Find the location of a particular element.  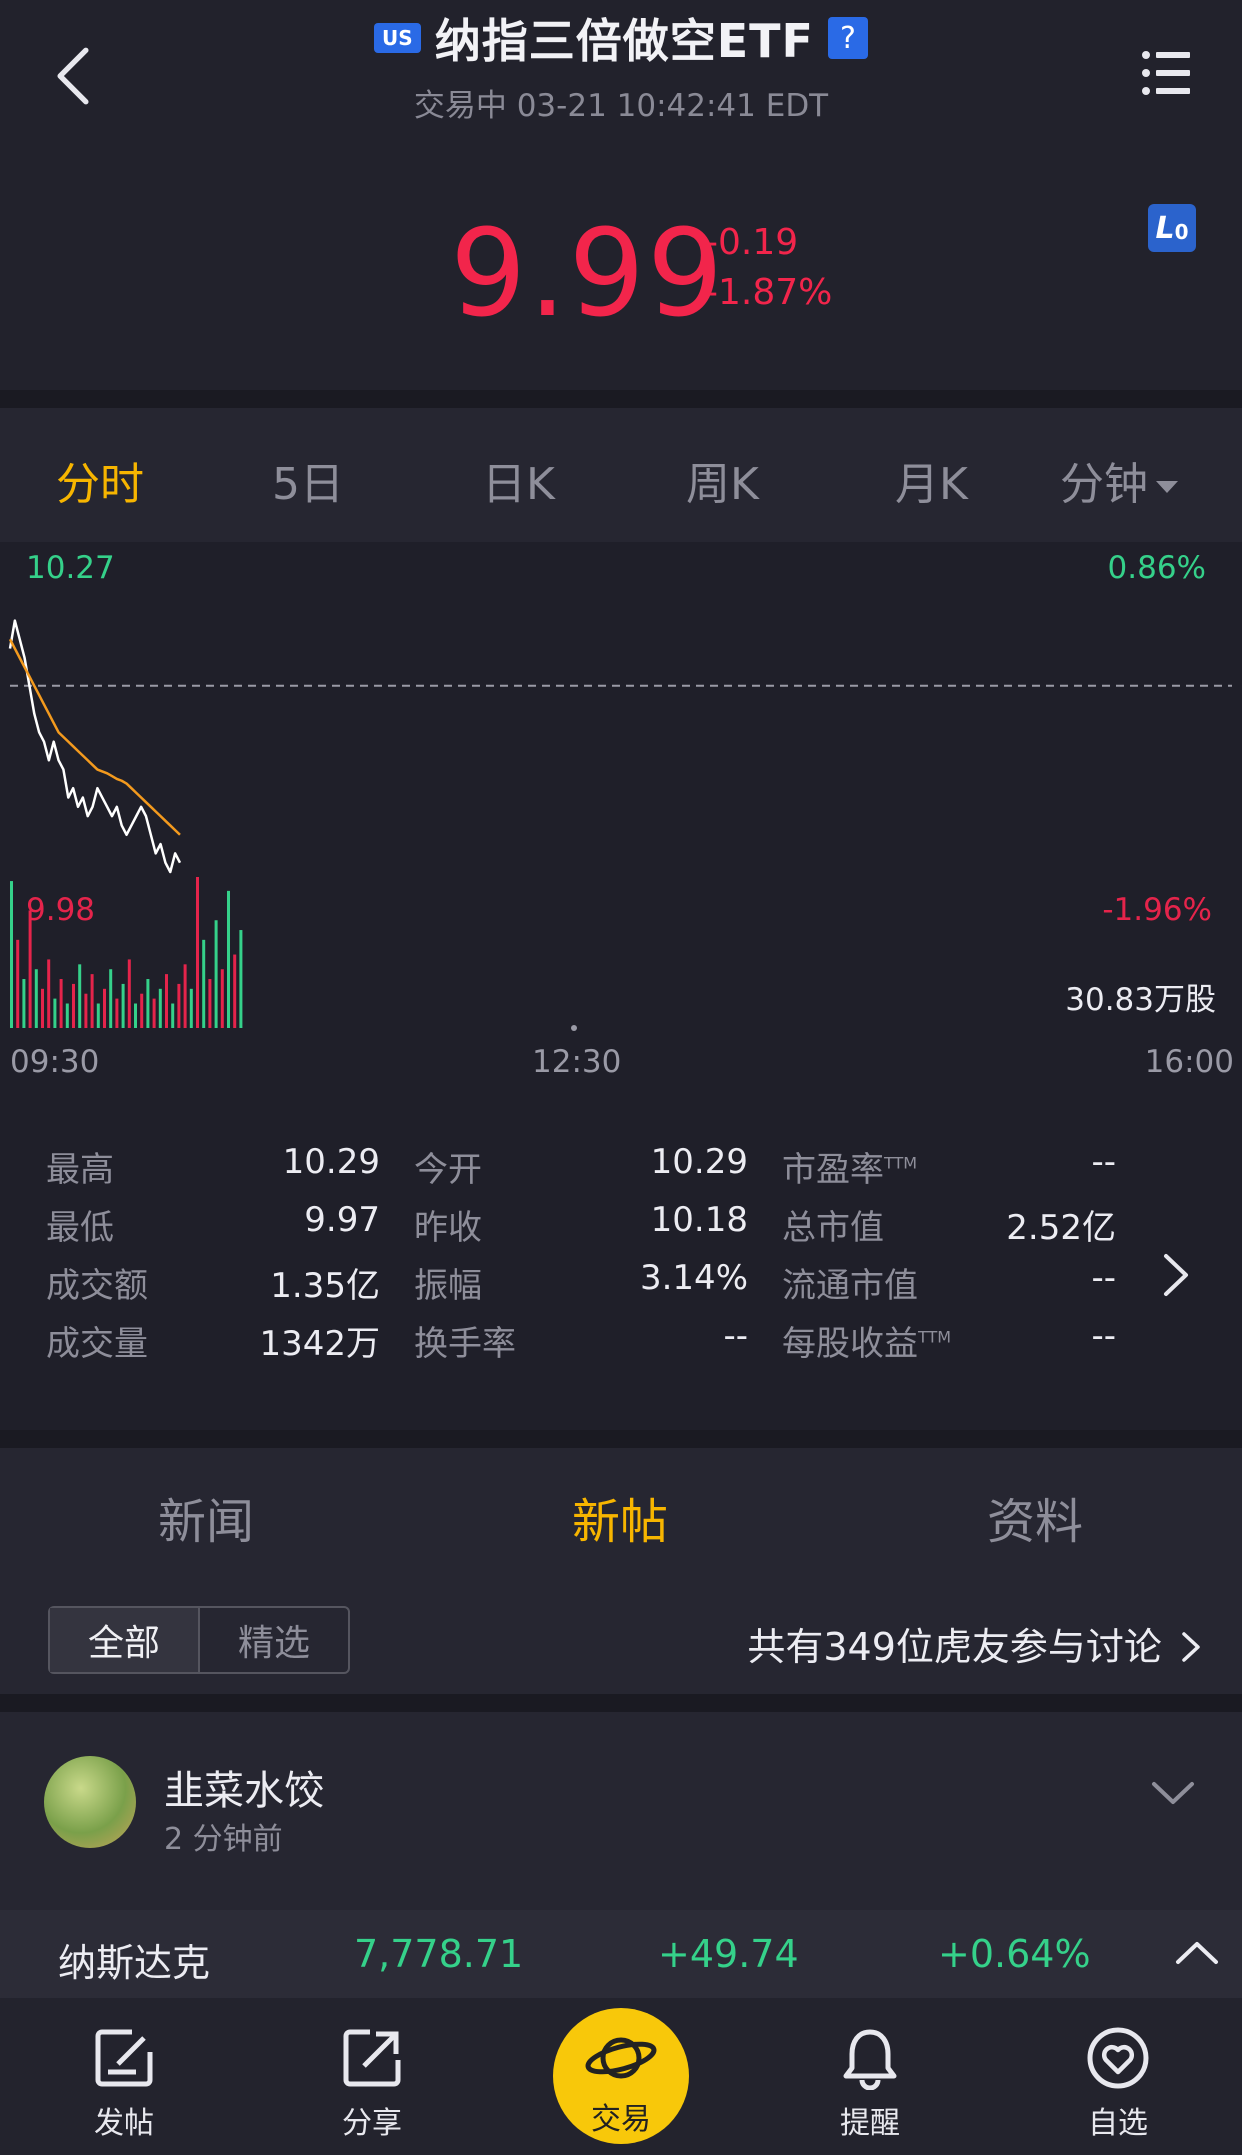

average-price-line is located at coordinates (94, 737).